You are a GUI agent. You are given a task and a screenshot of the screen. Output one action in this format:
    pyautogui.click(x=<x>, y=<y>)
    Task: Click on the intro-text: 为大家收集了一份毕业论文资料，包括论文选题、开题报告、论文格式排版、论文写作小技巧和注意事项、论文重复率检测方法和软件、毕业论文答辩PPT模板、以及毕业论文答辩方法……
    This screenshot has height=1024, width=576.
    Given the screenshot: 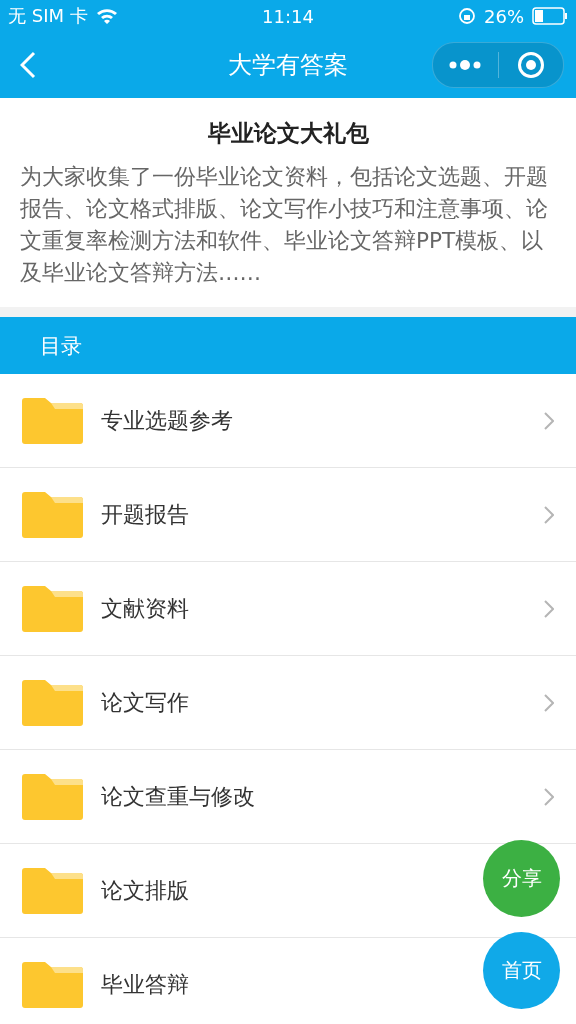 What is the action you would take?
    pyautogui.click(x=284, y=225)
    